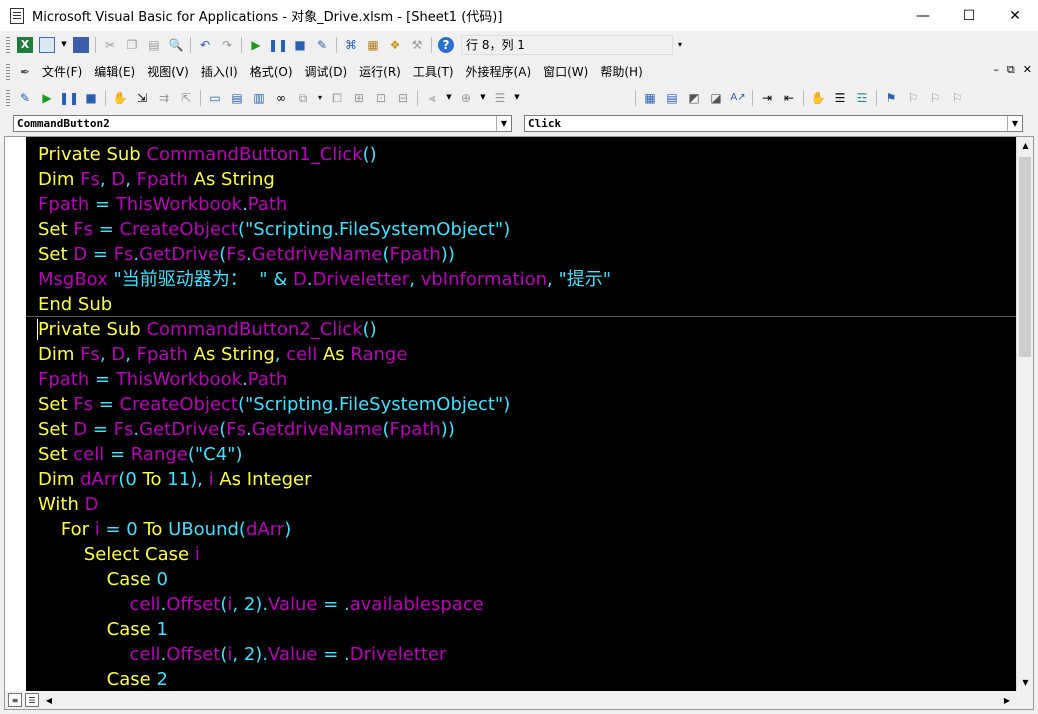 This screenshot has width=1038, height=714. Describe the element at coordinates (891, 98) in the screenshot. I see `toggle-bookmark-icon: ⚑` at that location.